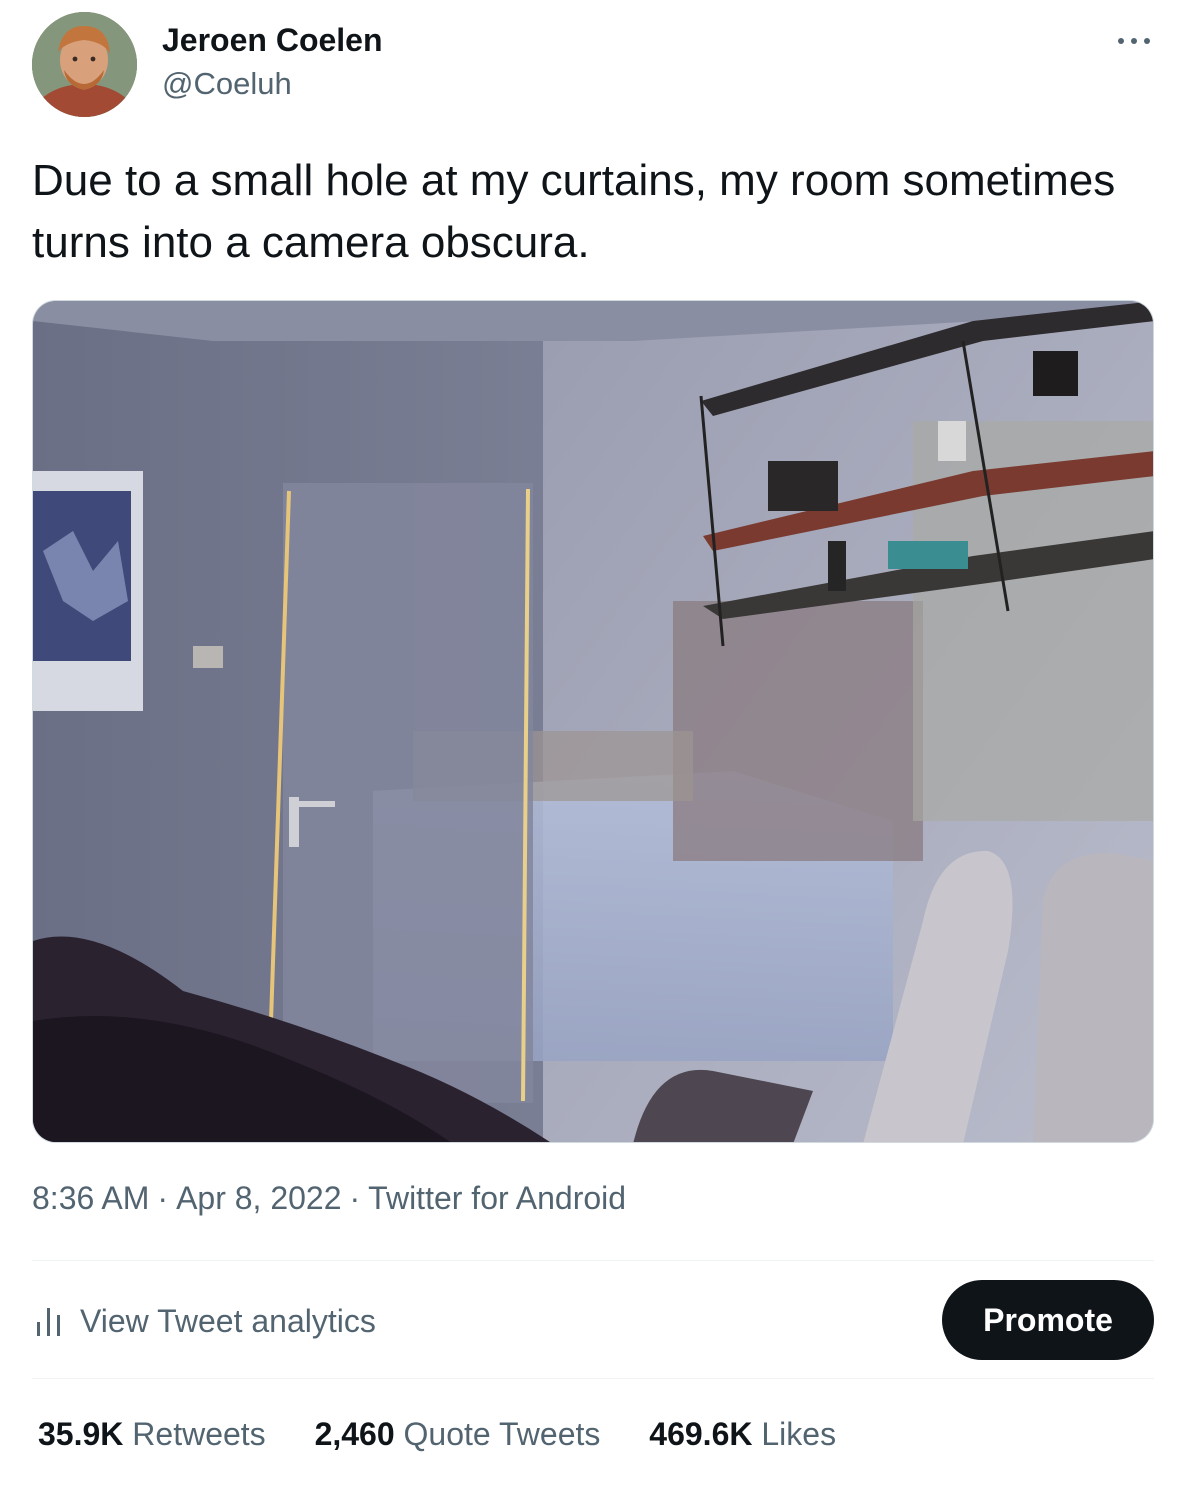  Describe the element at coordinates (1048, 1320) in the screenshot. I see `promote-button: Promote` at that location.